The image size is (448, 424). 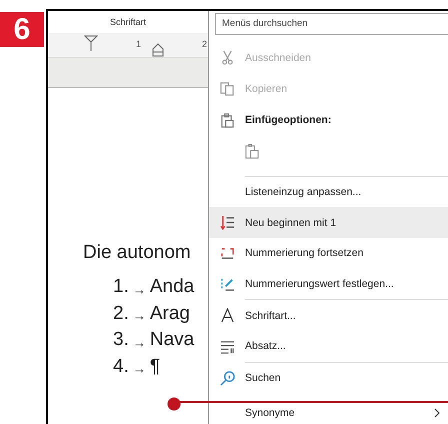 I want to click on font-icon, so click(x=227, y=316).